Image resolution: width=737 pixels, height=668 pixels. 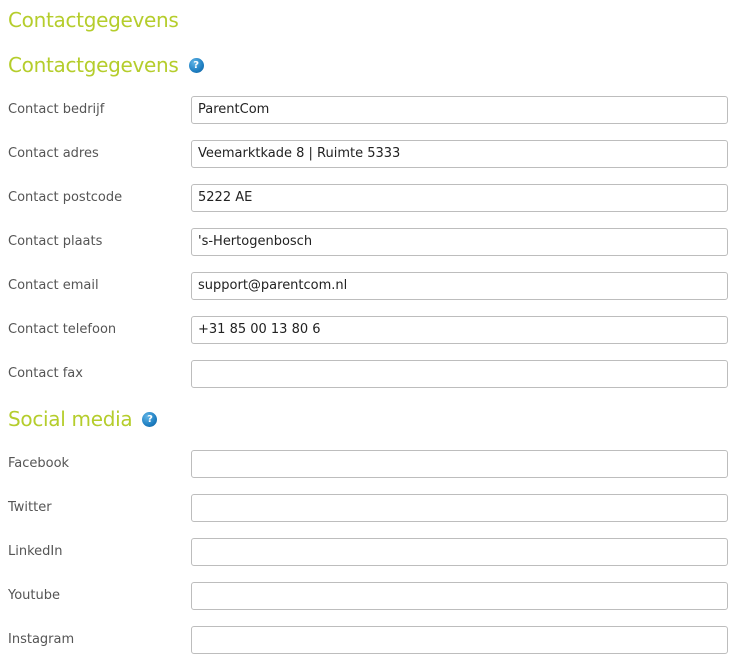 I want to click on field-value: 5222 AE, so click(x=225, y=197).